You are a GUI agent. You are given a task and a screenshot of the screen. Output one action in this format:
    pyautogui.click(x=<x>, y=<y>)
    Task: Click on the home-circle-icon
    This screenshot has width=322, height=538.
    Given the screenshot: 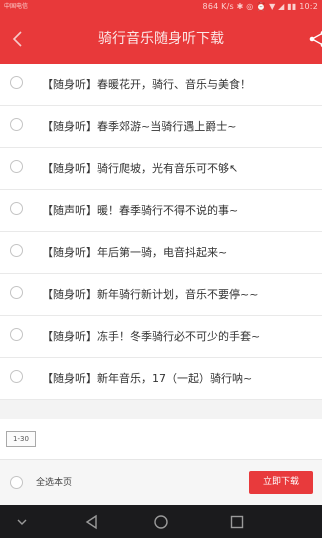 What is the action you would take?
    pyautogui.click(x=161, y=522)
    